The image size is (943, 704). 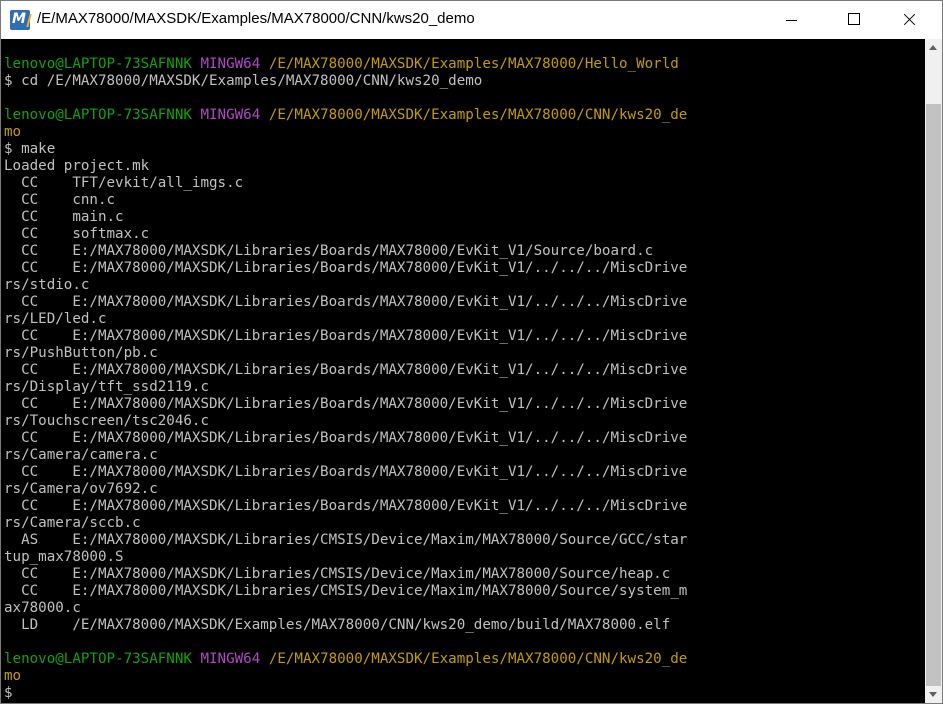 What do you see at coordinates (64, 217) in the screenshot?
I see `output-line: CC main.c` at bounding box center [64, 217].